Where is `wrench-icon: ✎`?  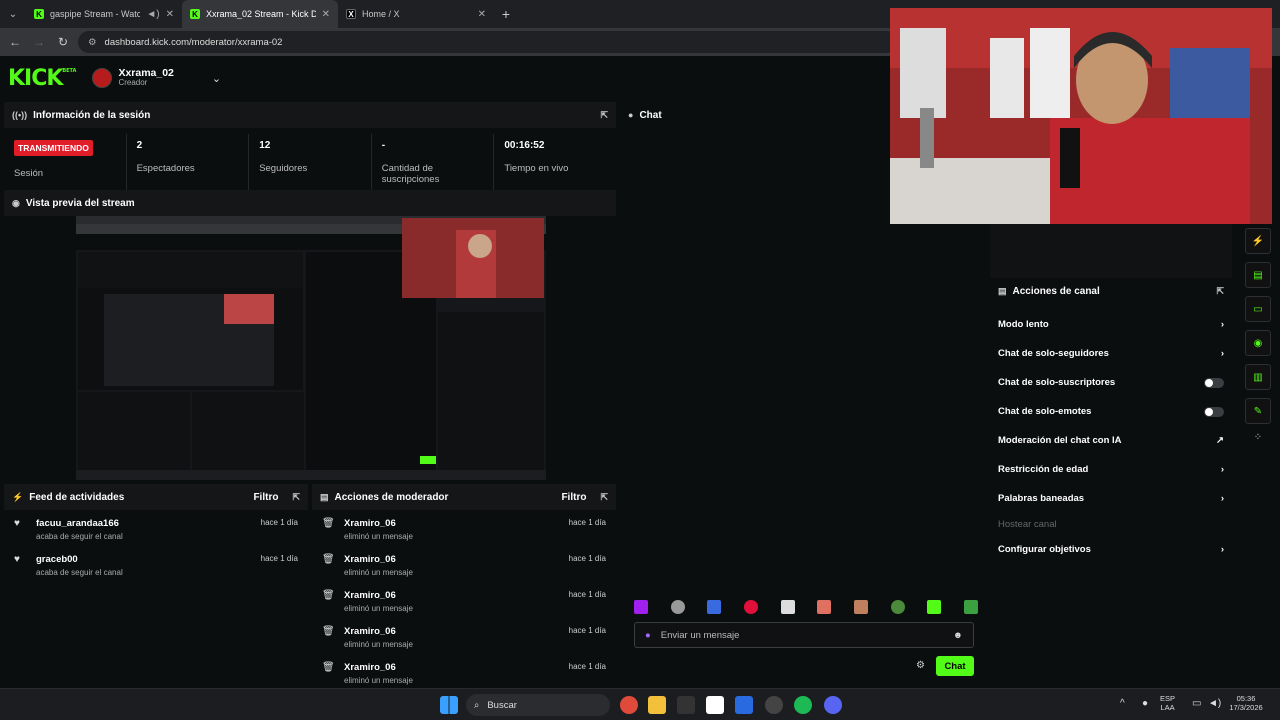
wrench-icon: ✎ is located at coordinates (1258, 411).